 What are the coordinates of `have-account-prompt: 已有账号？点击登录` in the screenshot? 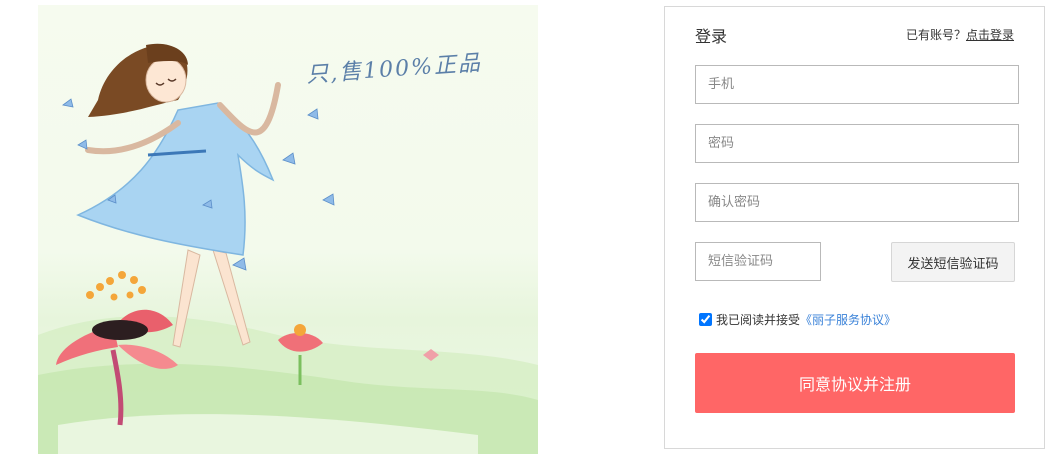 It's located at (960, 34).